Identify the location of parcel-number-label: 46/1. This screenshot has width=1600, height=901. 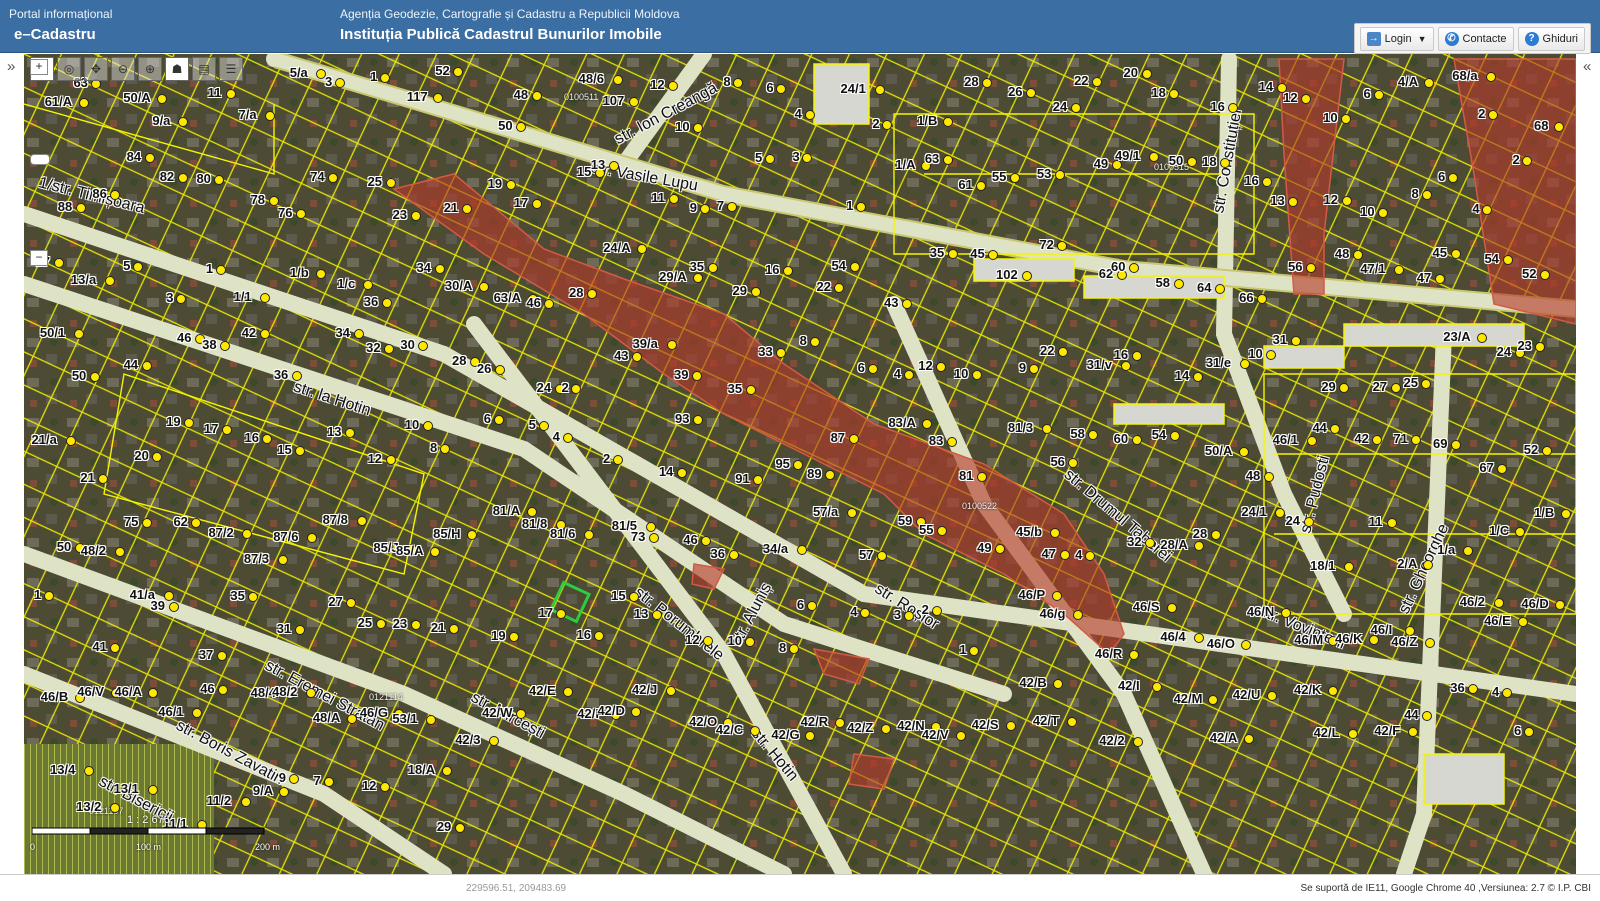
(1285, 439).